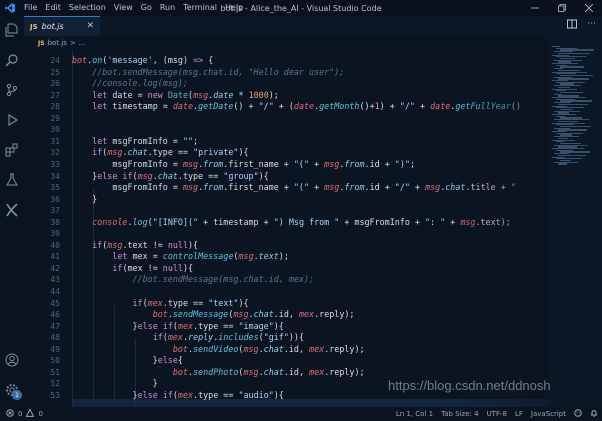 The image size is (602, 421). Describe the element at coordinates (10, 414) in the screenshot. I see `error-icon` at that location.